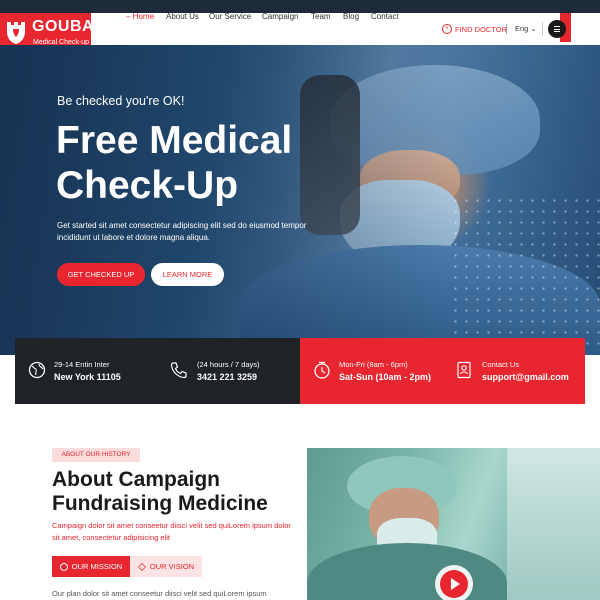  I want to click on brand-name: GOUBA, so click(63, 26).